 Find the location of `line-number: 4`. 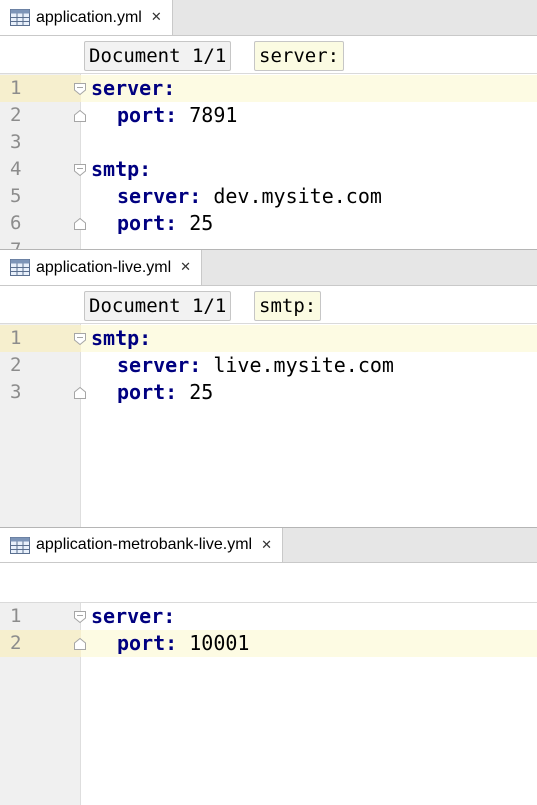

line-number: 4 is located at coordinates (16, 169).